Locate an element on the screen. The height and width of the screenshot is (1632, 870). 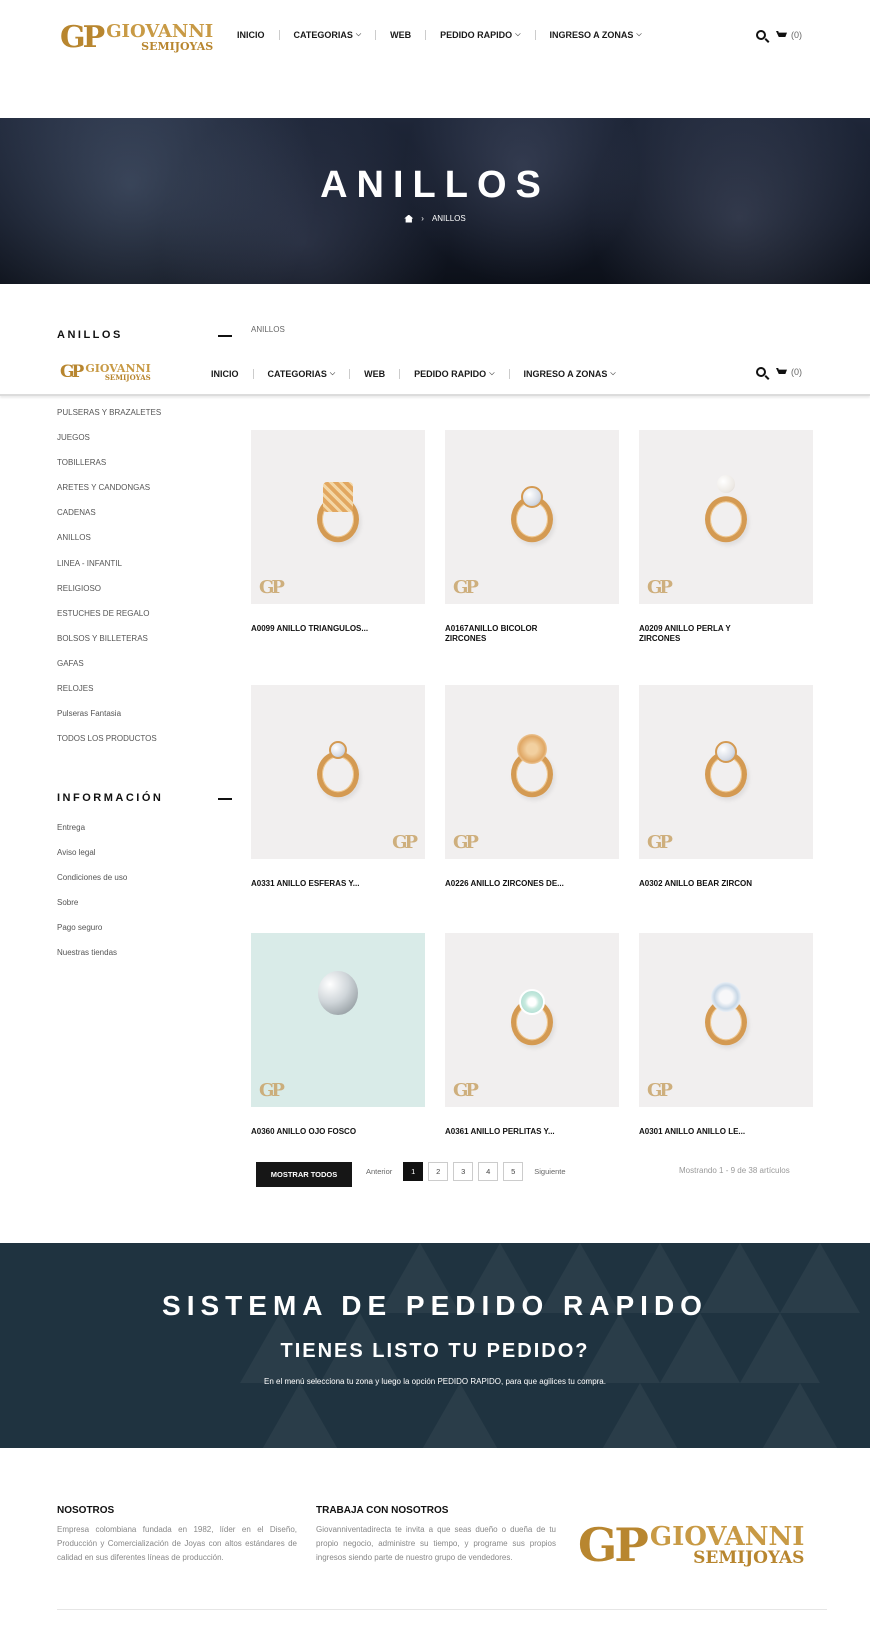
logo: GP GIOVANNI SEMIJOYAS is located at coordinates (136, 37).